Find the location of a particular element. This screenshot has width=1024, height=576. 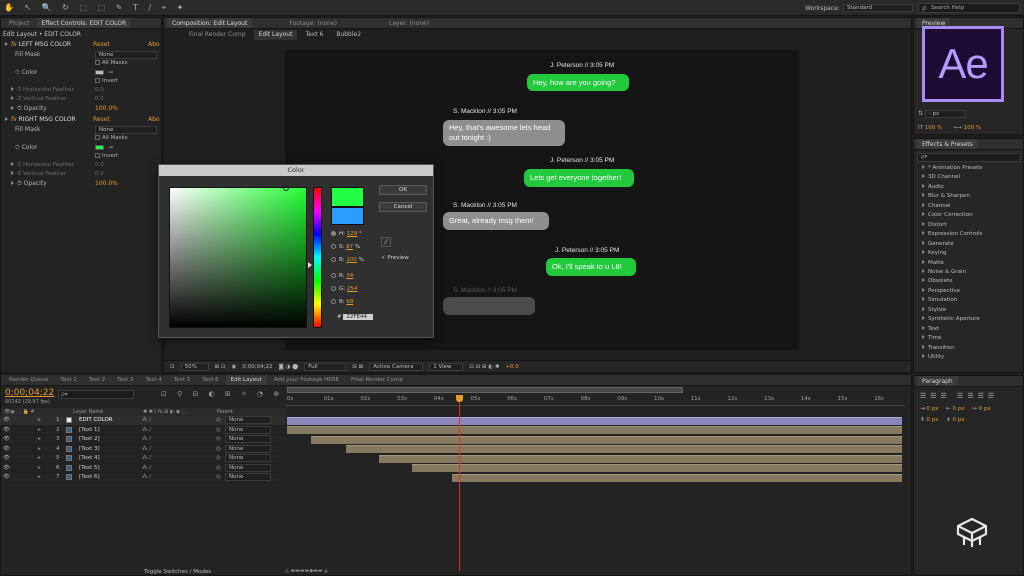

timeline-layer-row: 👁 ▸ 5 [Text 4] ⁂ ∕ ◎ None is located at coordinates (142, 459).